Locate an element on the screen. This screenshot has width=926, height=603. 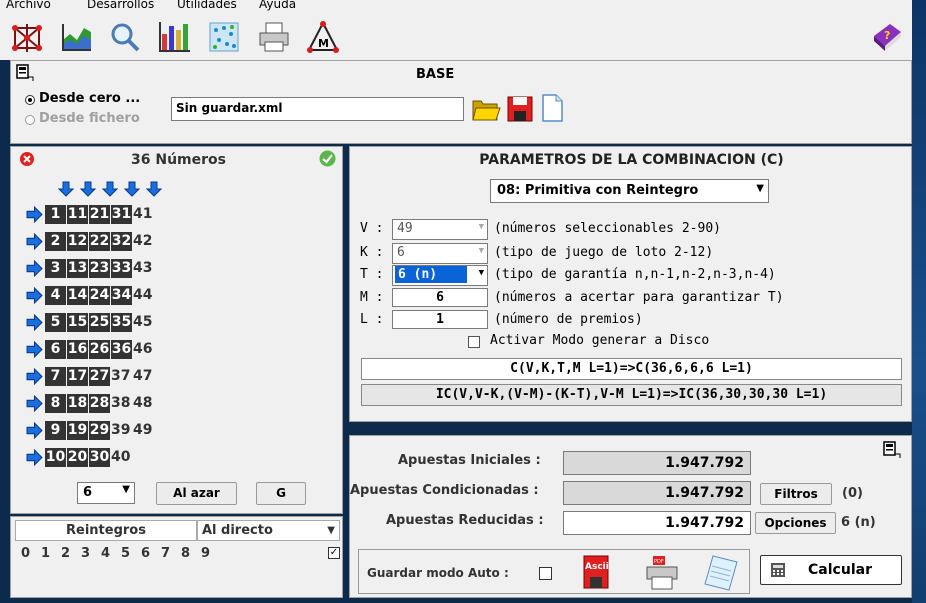
help-book-icon: ? is located at coordinates (887, 37).